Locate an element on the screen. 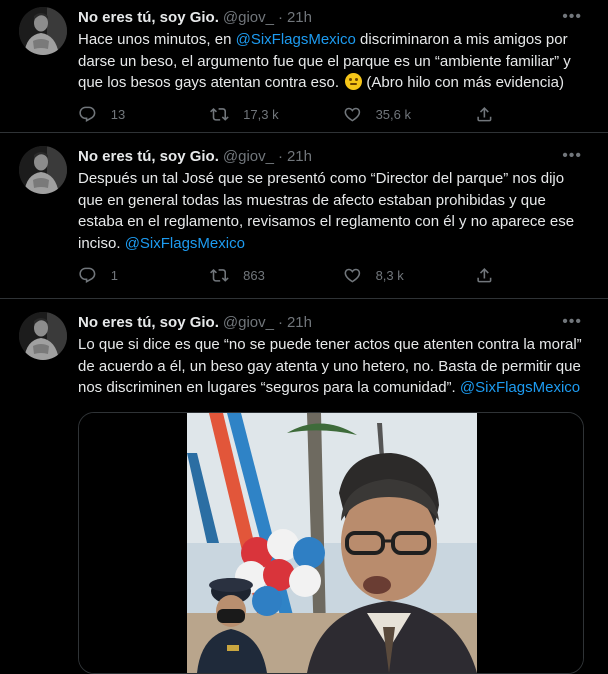 The width and height of the screenshot is (608, 674). retweet-button: 17,3 k is located at coordinates (245, 114).